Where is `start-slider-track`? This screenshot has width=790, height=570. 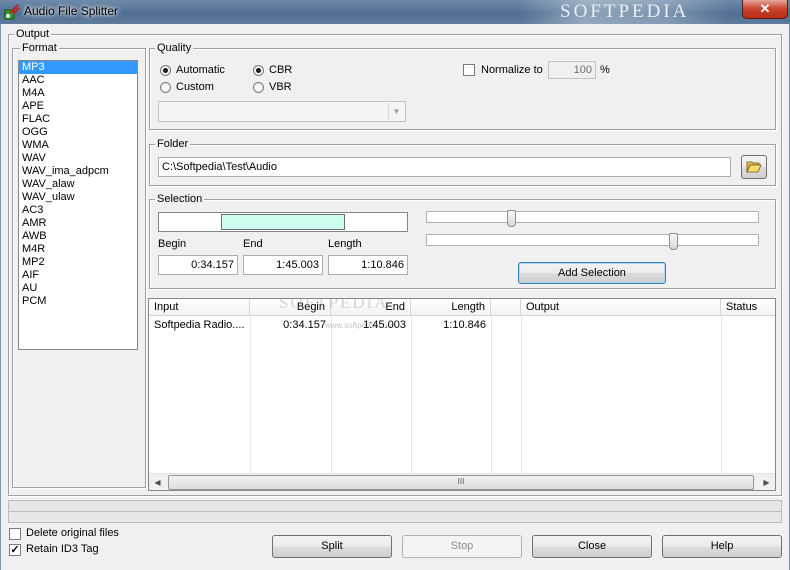 start-slider-track is located at coordinates (592, 217).